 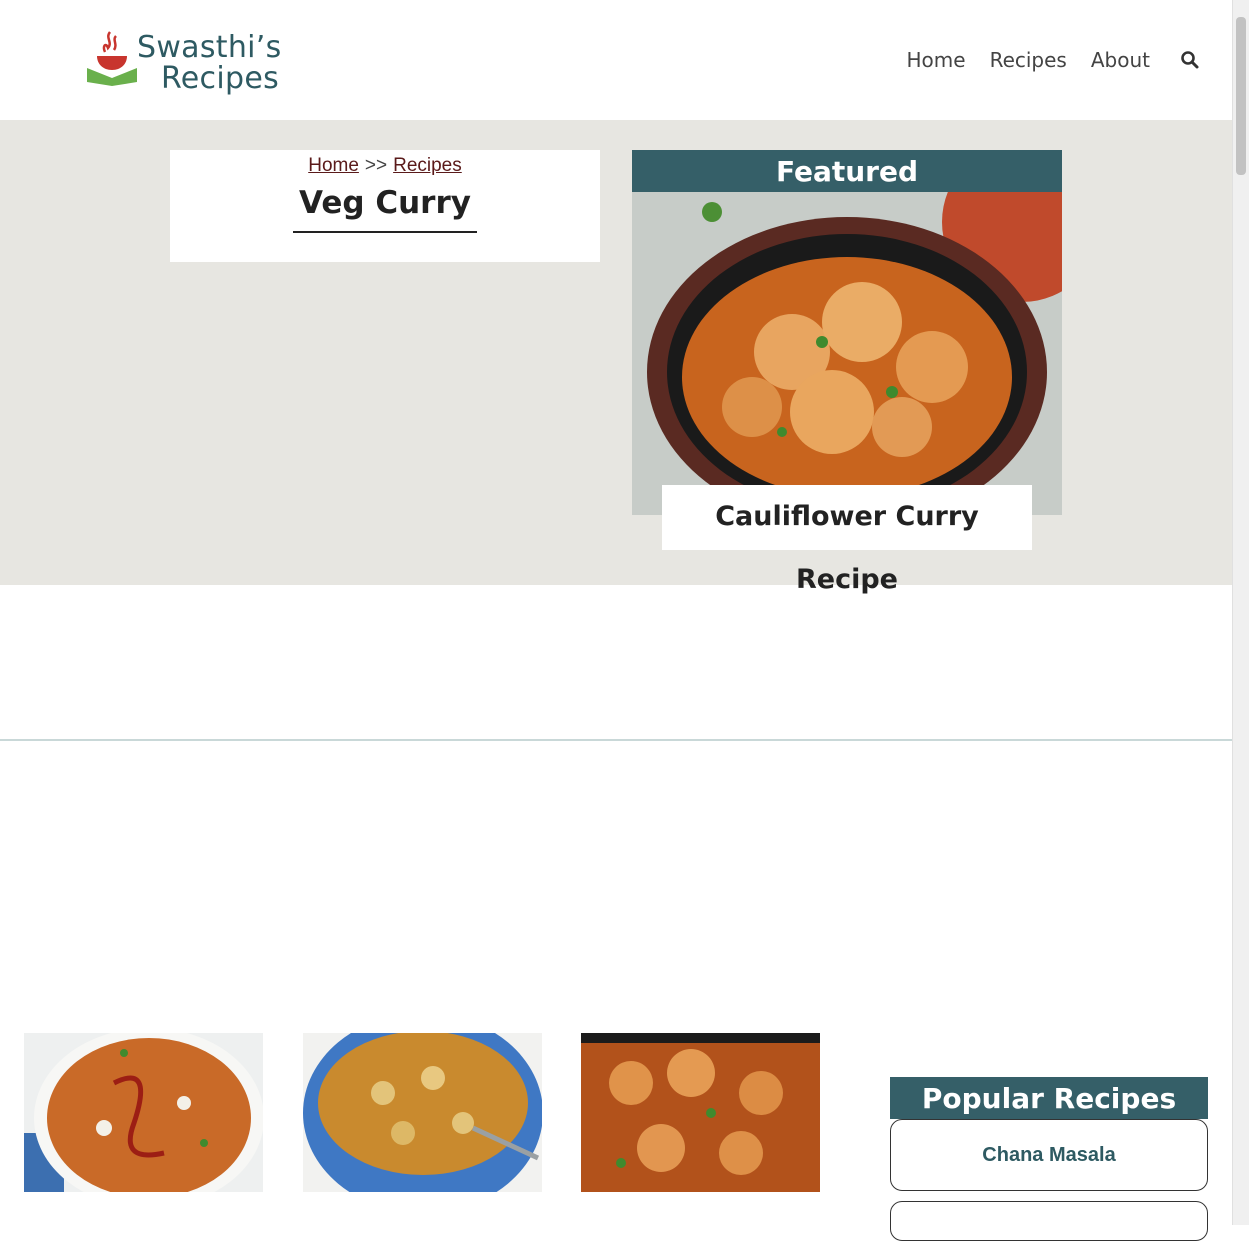 I want to click on featured-recipe-title: Cauliflower Curry Recipe, so click(x=847, y=540).